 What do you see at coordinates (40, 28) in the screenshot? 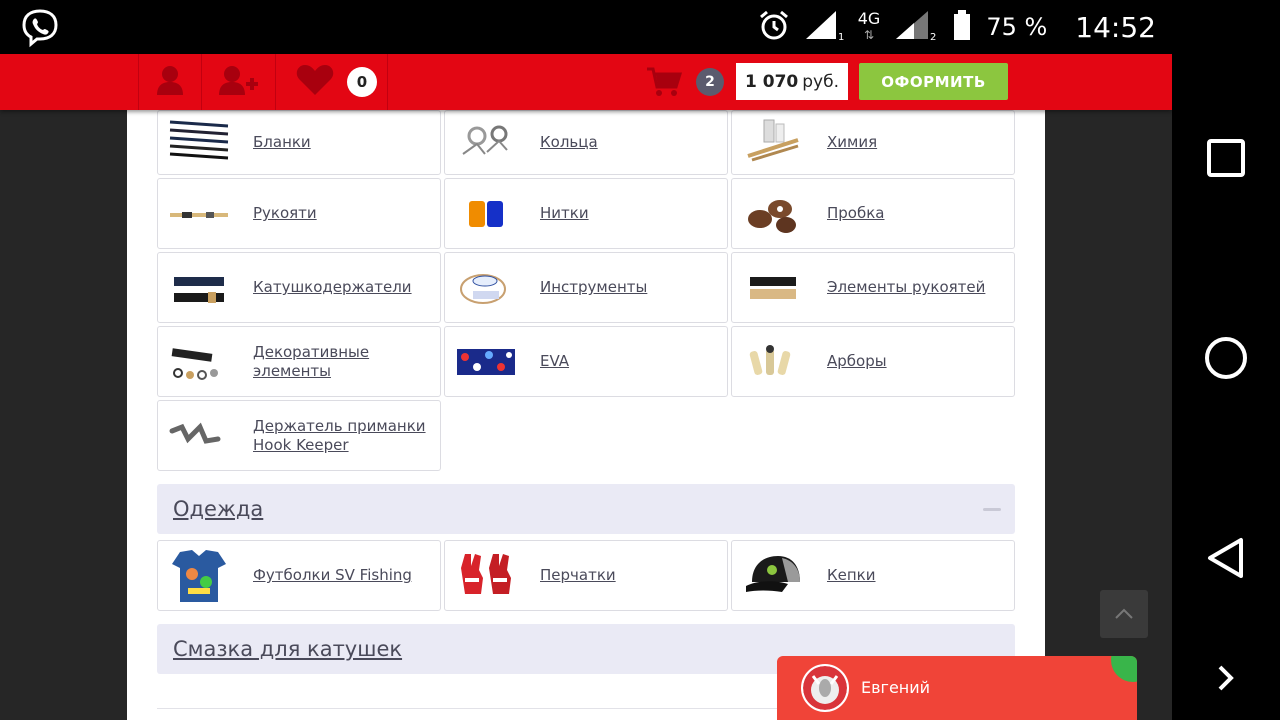
I see `viber-icon` at bounding box center [40, 28].